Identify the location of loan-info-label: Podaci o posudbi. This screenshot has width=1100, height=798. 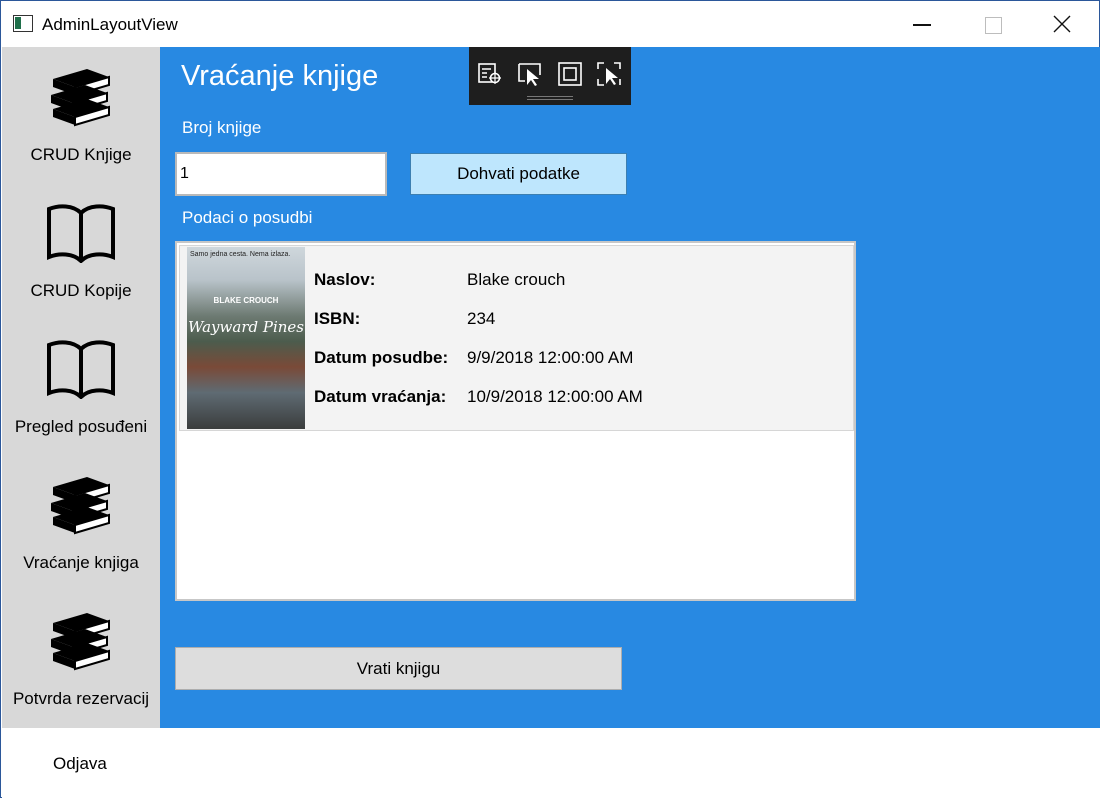
(247, 217).